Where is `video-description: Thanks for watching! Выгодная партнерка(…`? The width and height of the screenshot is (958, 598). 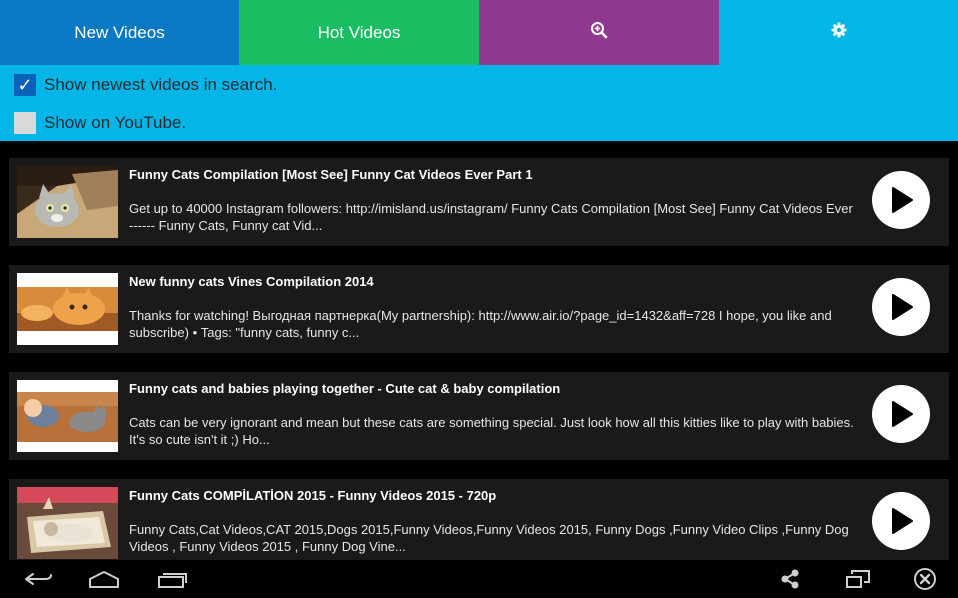 video-description: Thanks for watching! Выгодная партнерка(… is located at coordinates (480, 324).